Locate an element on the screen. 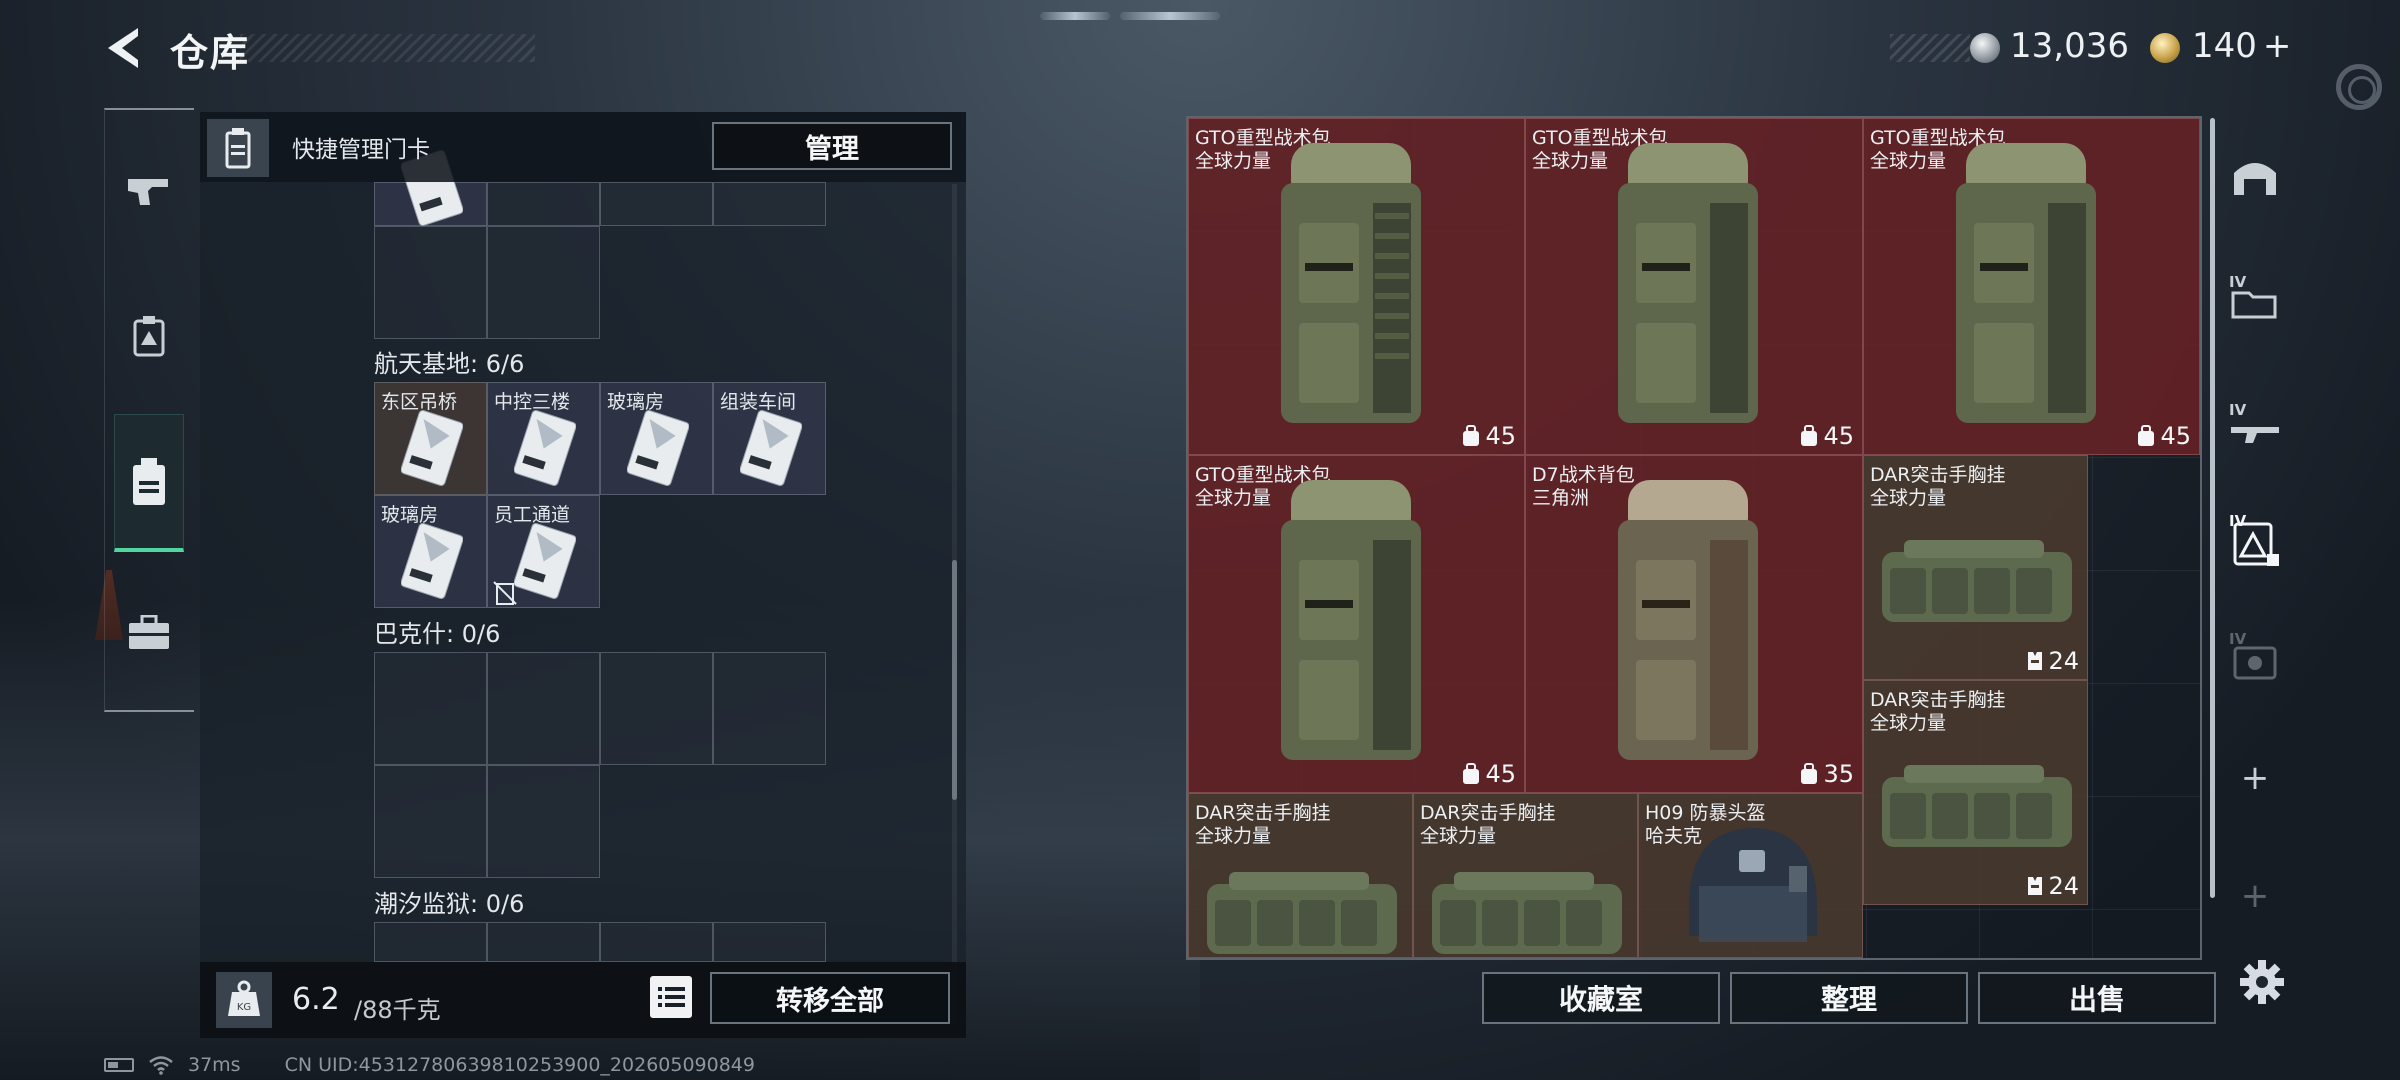  stash-tab-main is located at coordinates (2255, 176).